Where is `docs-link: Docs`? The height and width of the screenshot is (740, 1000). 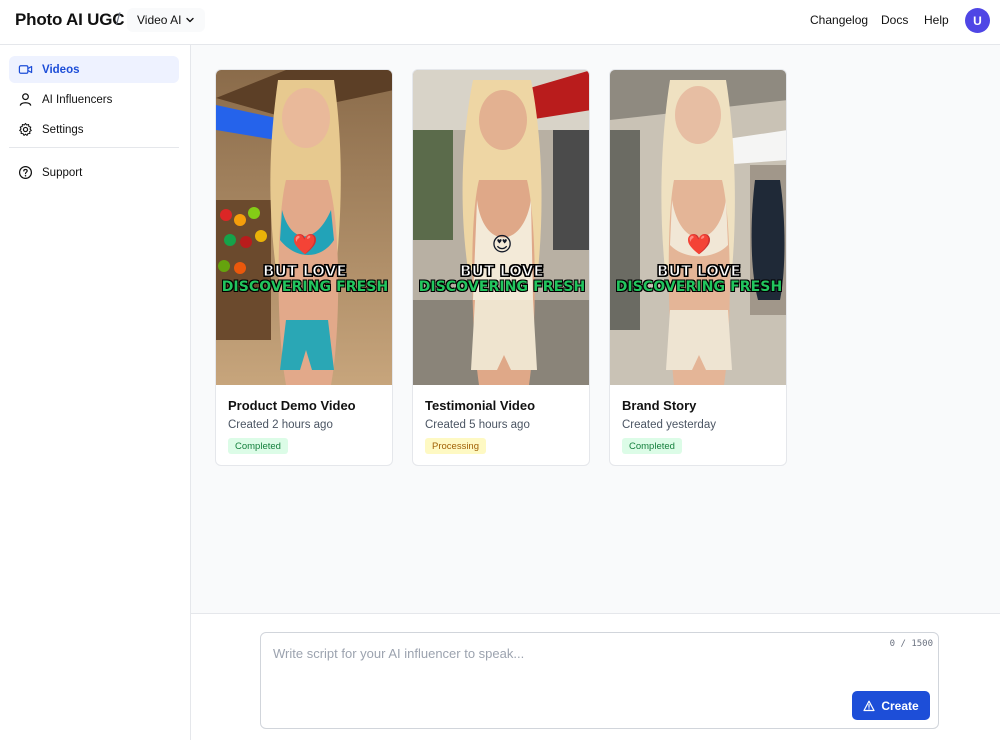
docs-link: Docs is located at coordinates (894, 20).